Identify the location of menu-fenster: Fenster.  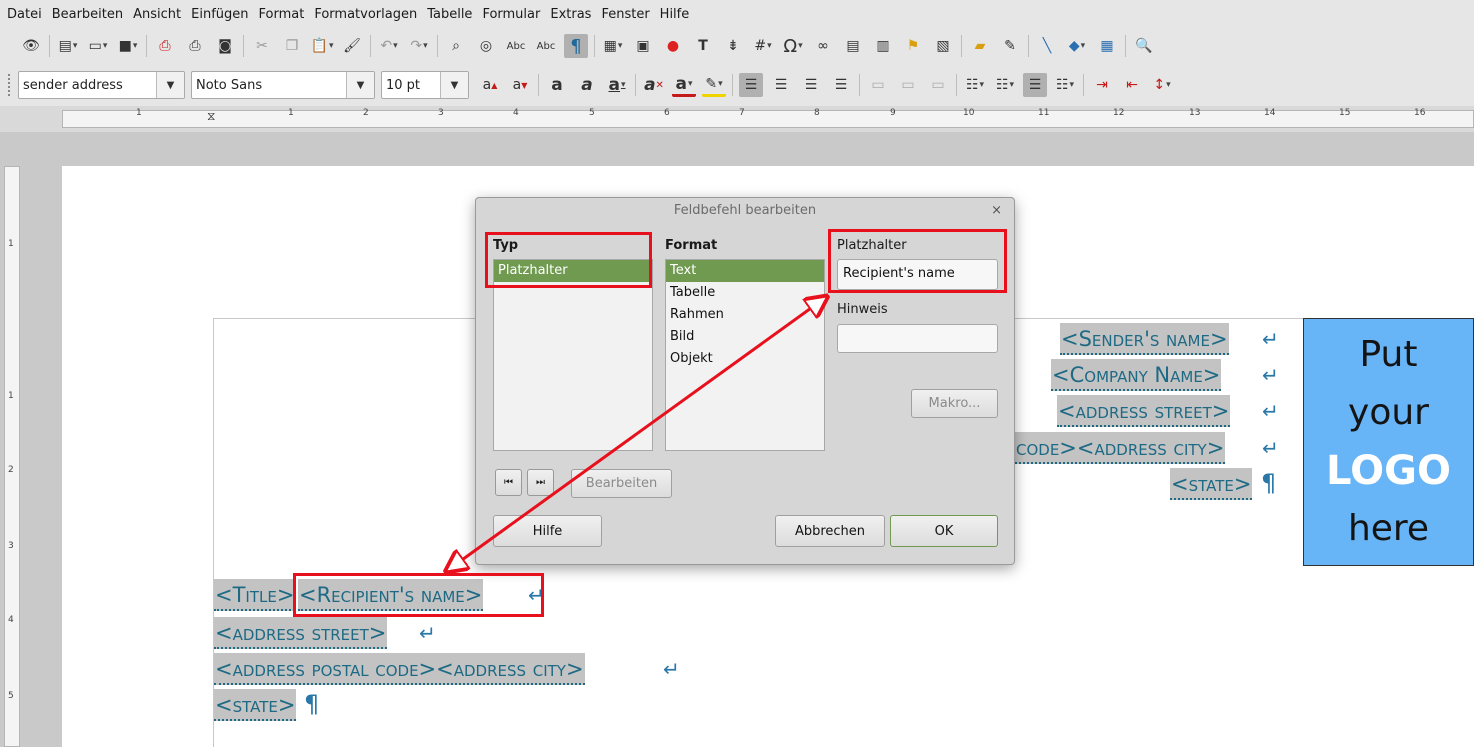
(625, 14).